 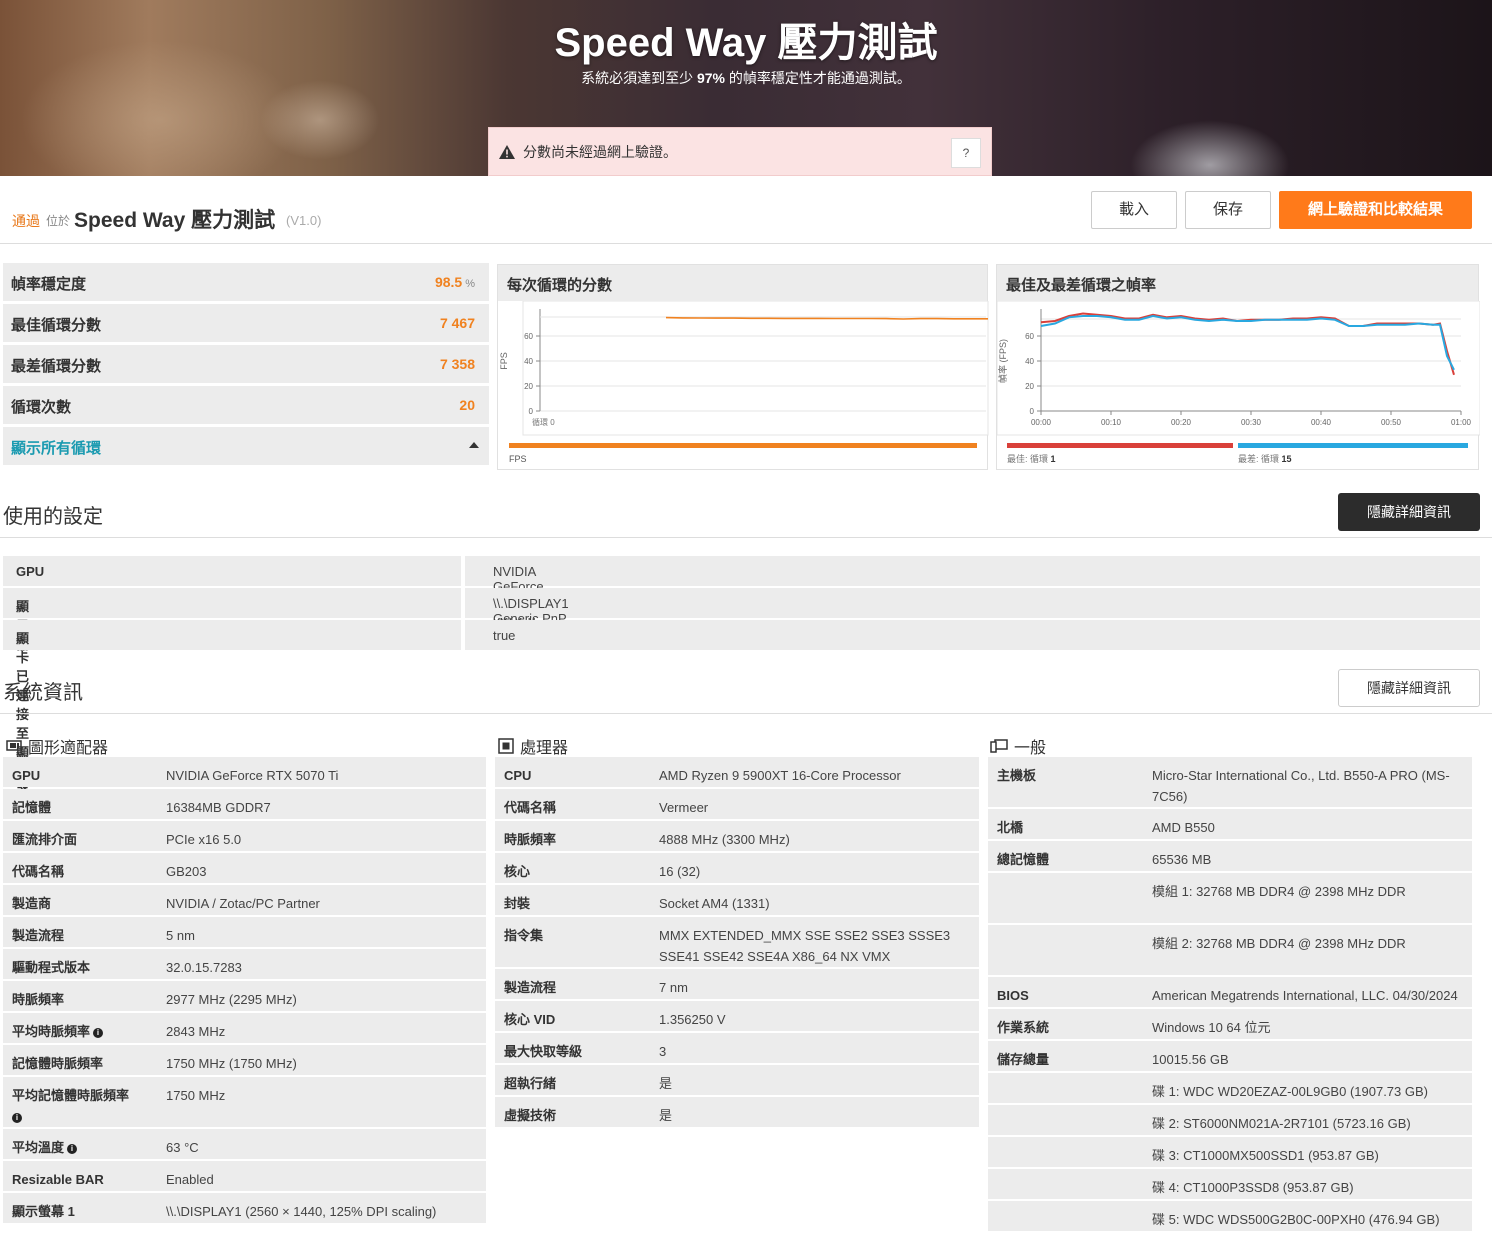 What do you see at coordinates (1041, 422) in the screenshot?
I see `x-tick-label: 00:00` at bounding box center [1041, 422].